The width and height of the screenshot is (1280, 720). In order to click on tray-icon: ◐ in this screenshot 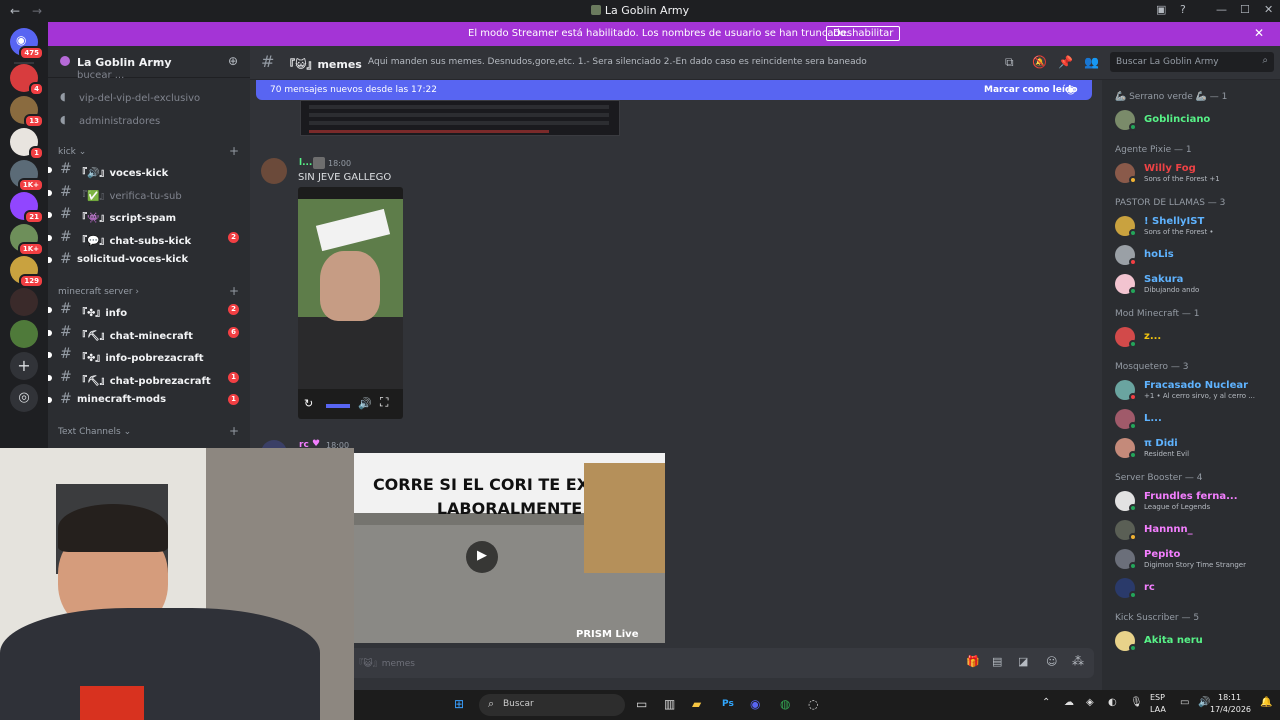, I will do `click(1112, 702)`.